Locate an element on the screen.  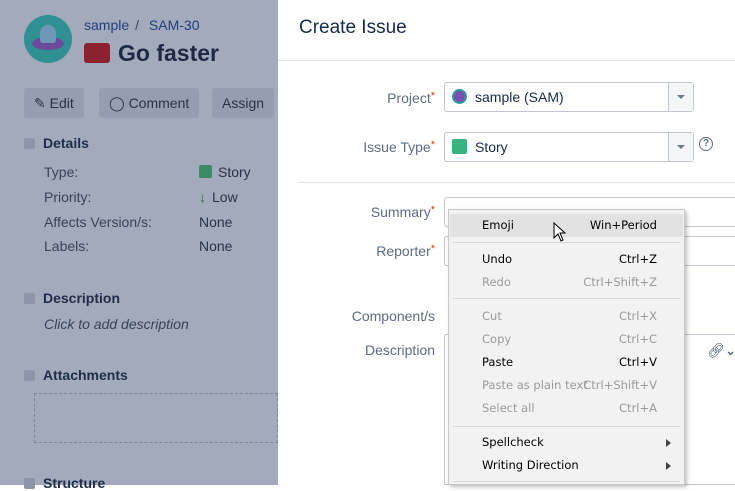
project-avatar-icon is located at coordinates (459, 96).